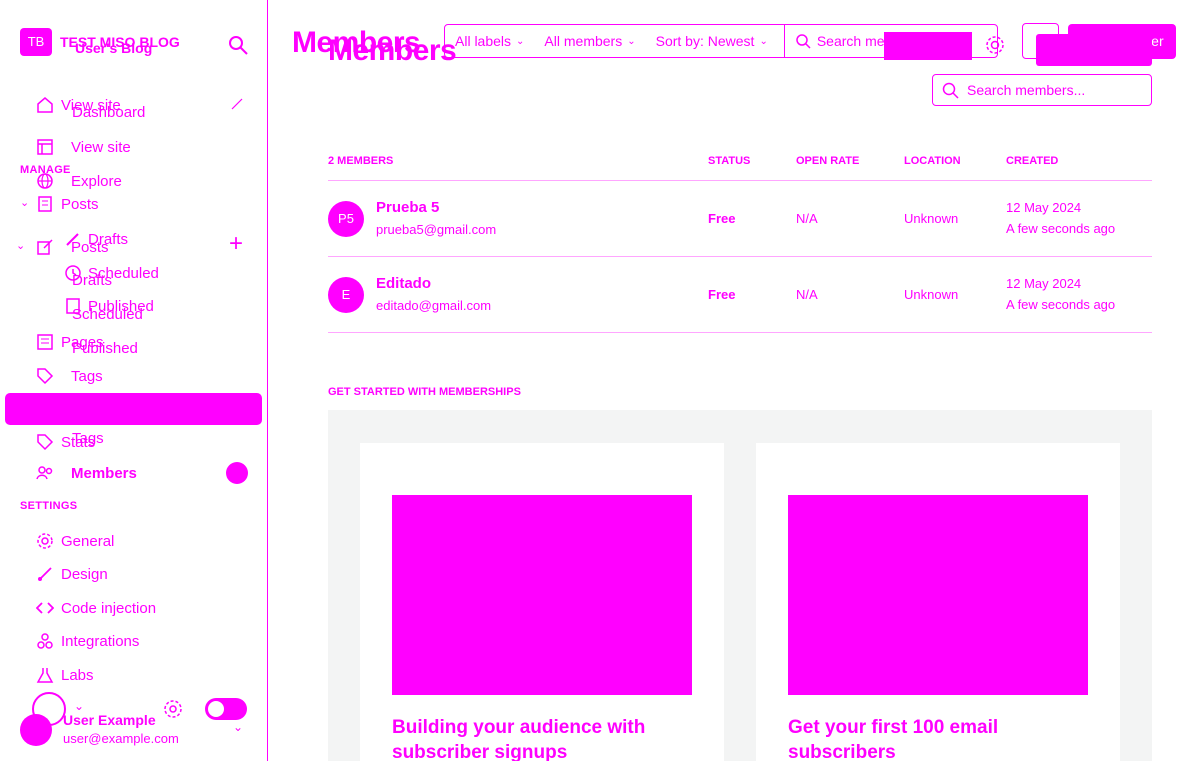  I want to click on sidebar-item-pages-active: Pages, so click(133, 409).